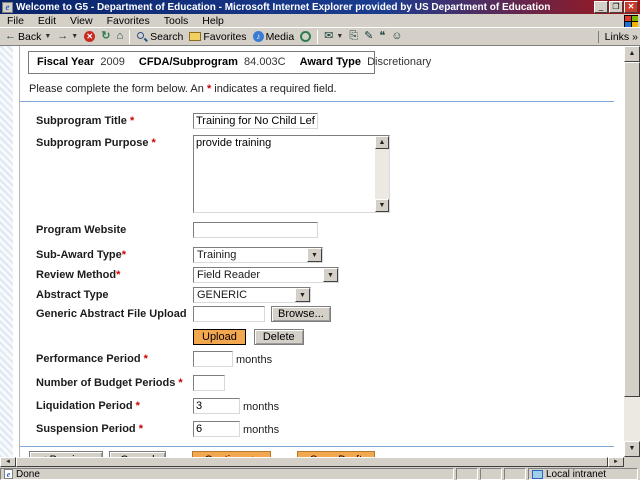  I want to click on edit-button: ✎, so click(368, 36).